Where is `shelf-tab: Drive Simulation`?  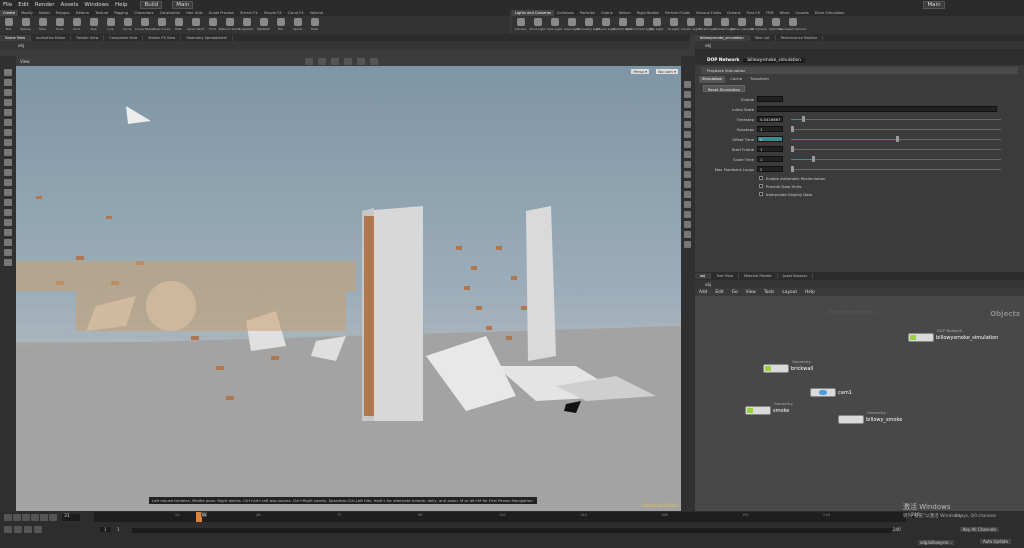
shelf-tab: Drive Simulation is located at coordinates (830, 13).